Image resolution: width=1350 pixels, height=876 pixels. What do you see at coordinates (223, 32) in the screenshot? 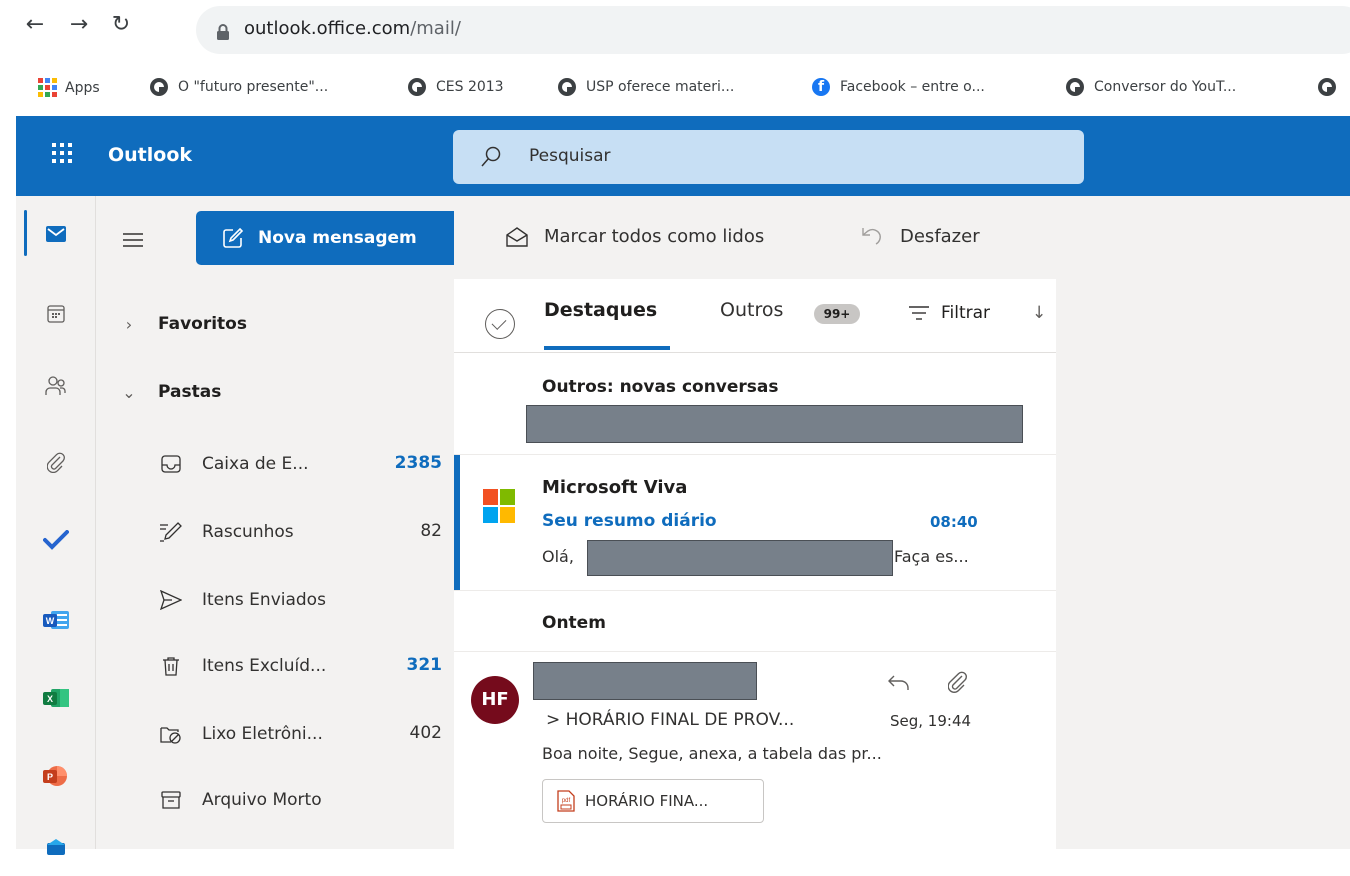
I see `lock-icon` at bounding box center [223, 32].